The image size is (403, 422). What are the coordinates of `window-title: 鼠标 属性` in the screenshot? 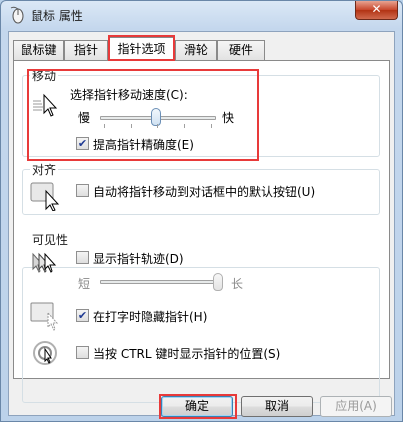 It's located at (57, 16).